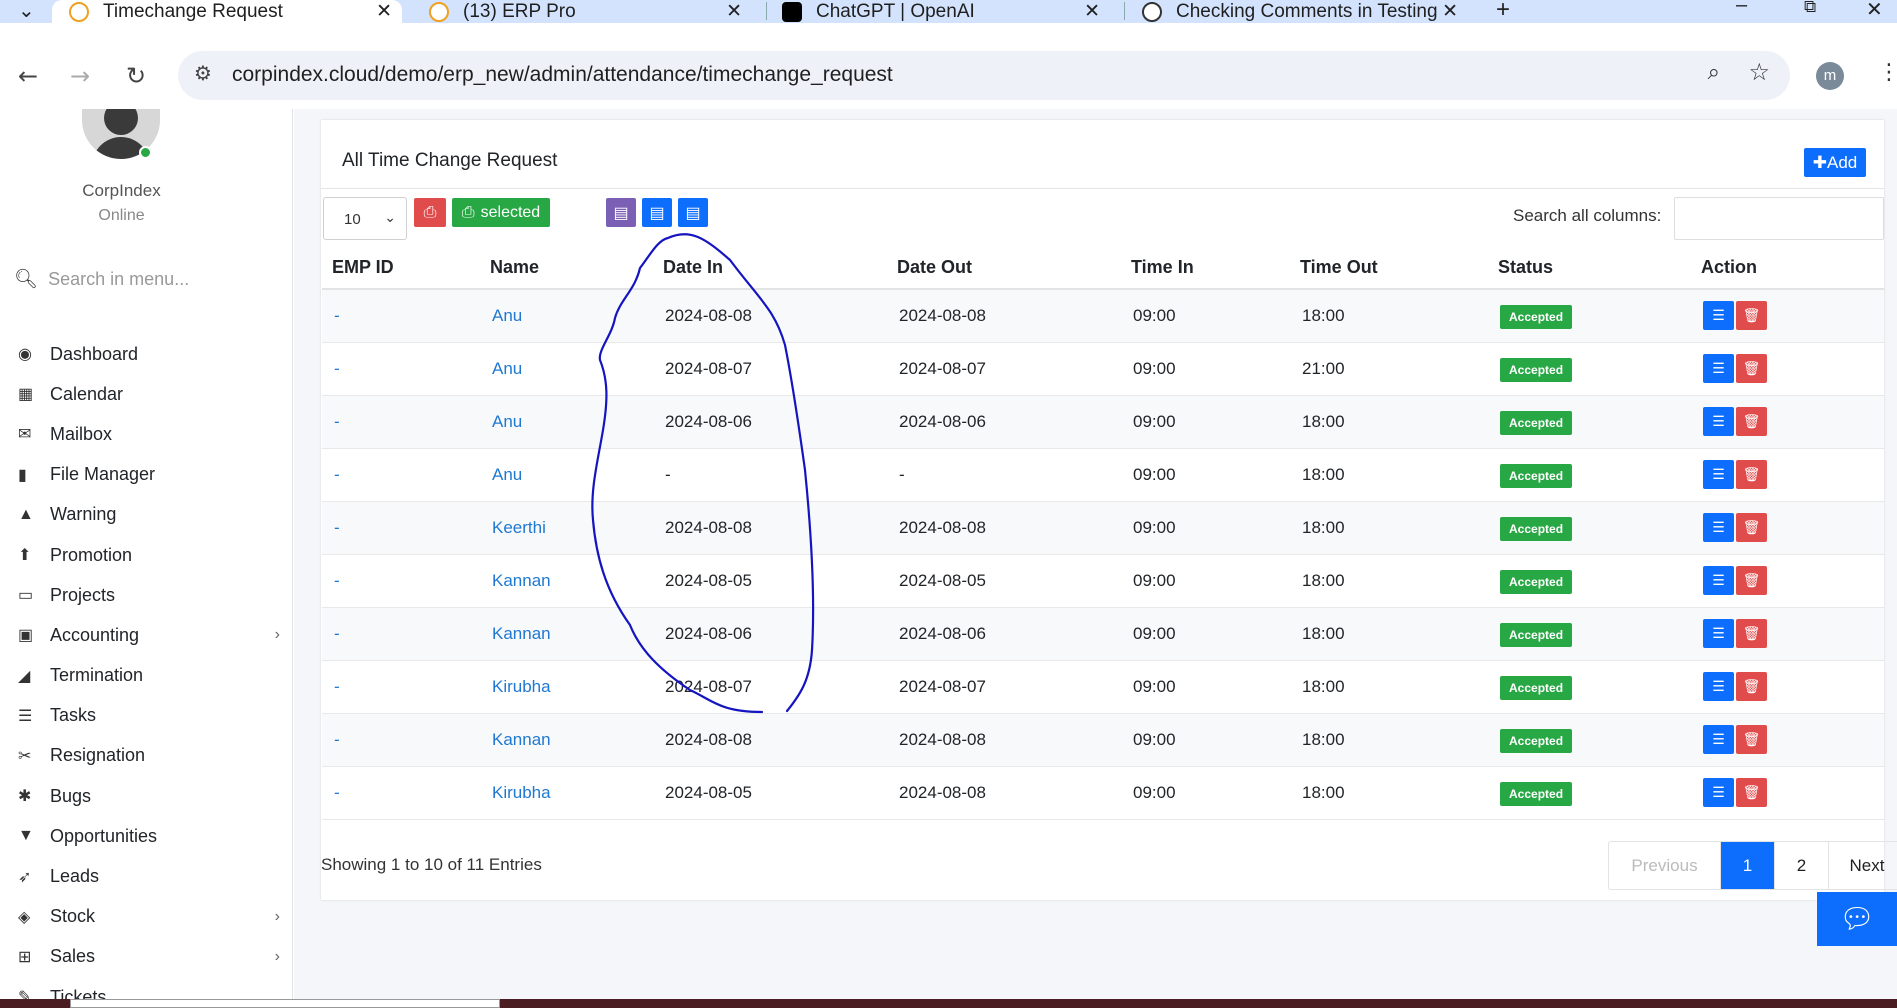 Image resolution: width=1897 pixels, height=1008 pixels. What do you see at coordinates (153, 917) in the screenshot?
I see `sidebar-item-stock: ◈ Stock ›` at bounding box center [153, 917].